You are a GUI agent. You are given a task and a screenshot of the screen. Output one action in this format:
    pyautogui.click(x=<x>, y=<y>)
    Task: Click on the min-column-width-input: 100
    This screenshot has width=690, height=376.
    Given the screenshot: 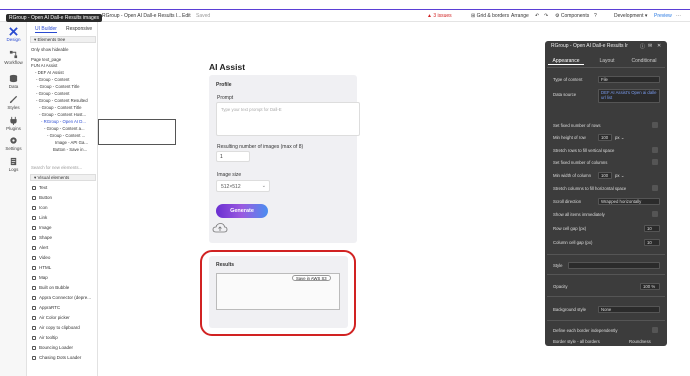 What is the action you would take?
    pyautogui.click(x=605, y=175)
    